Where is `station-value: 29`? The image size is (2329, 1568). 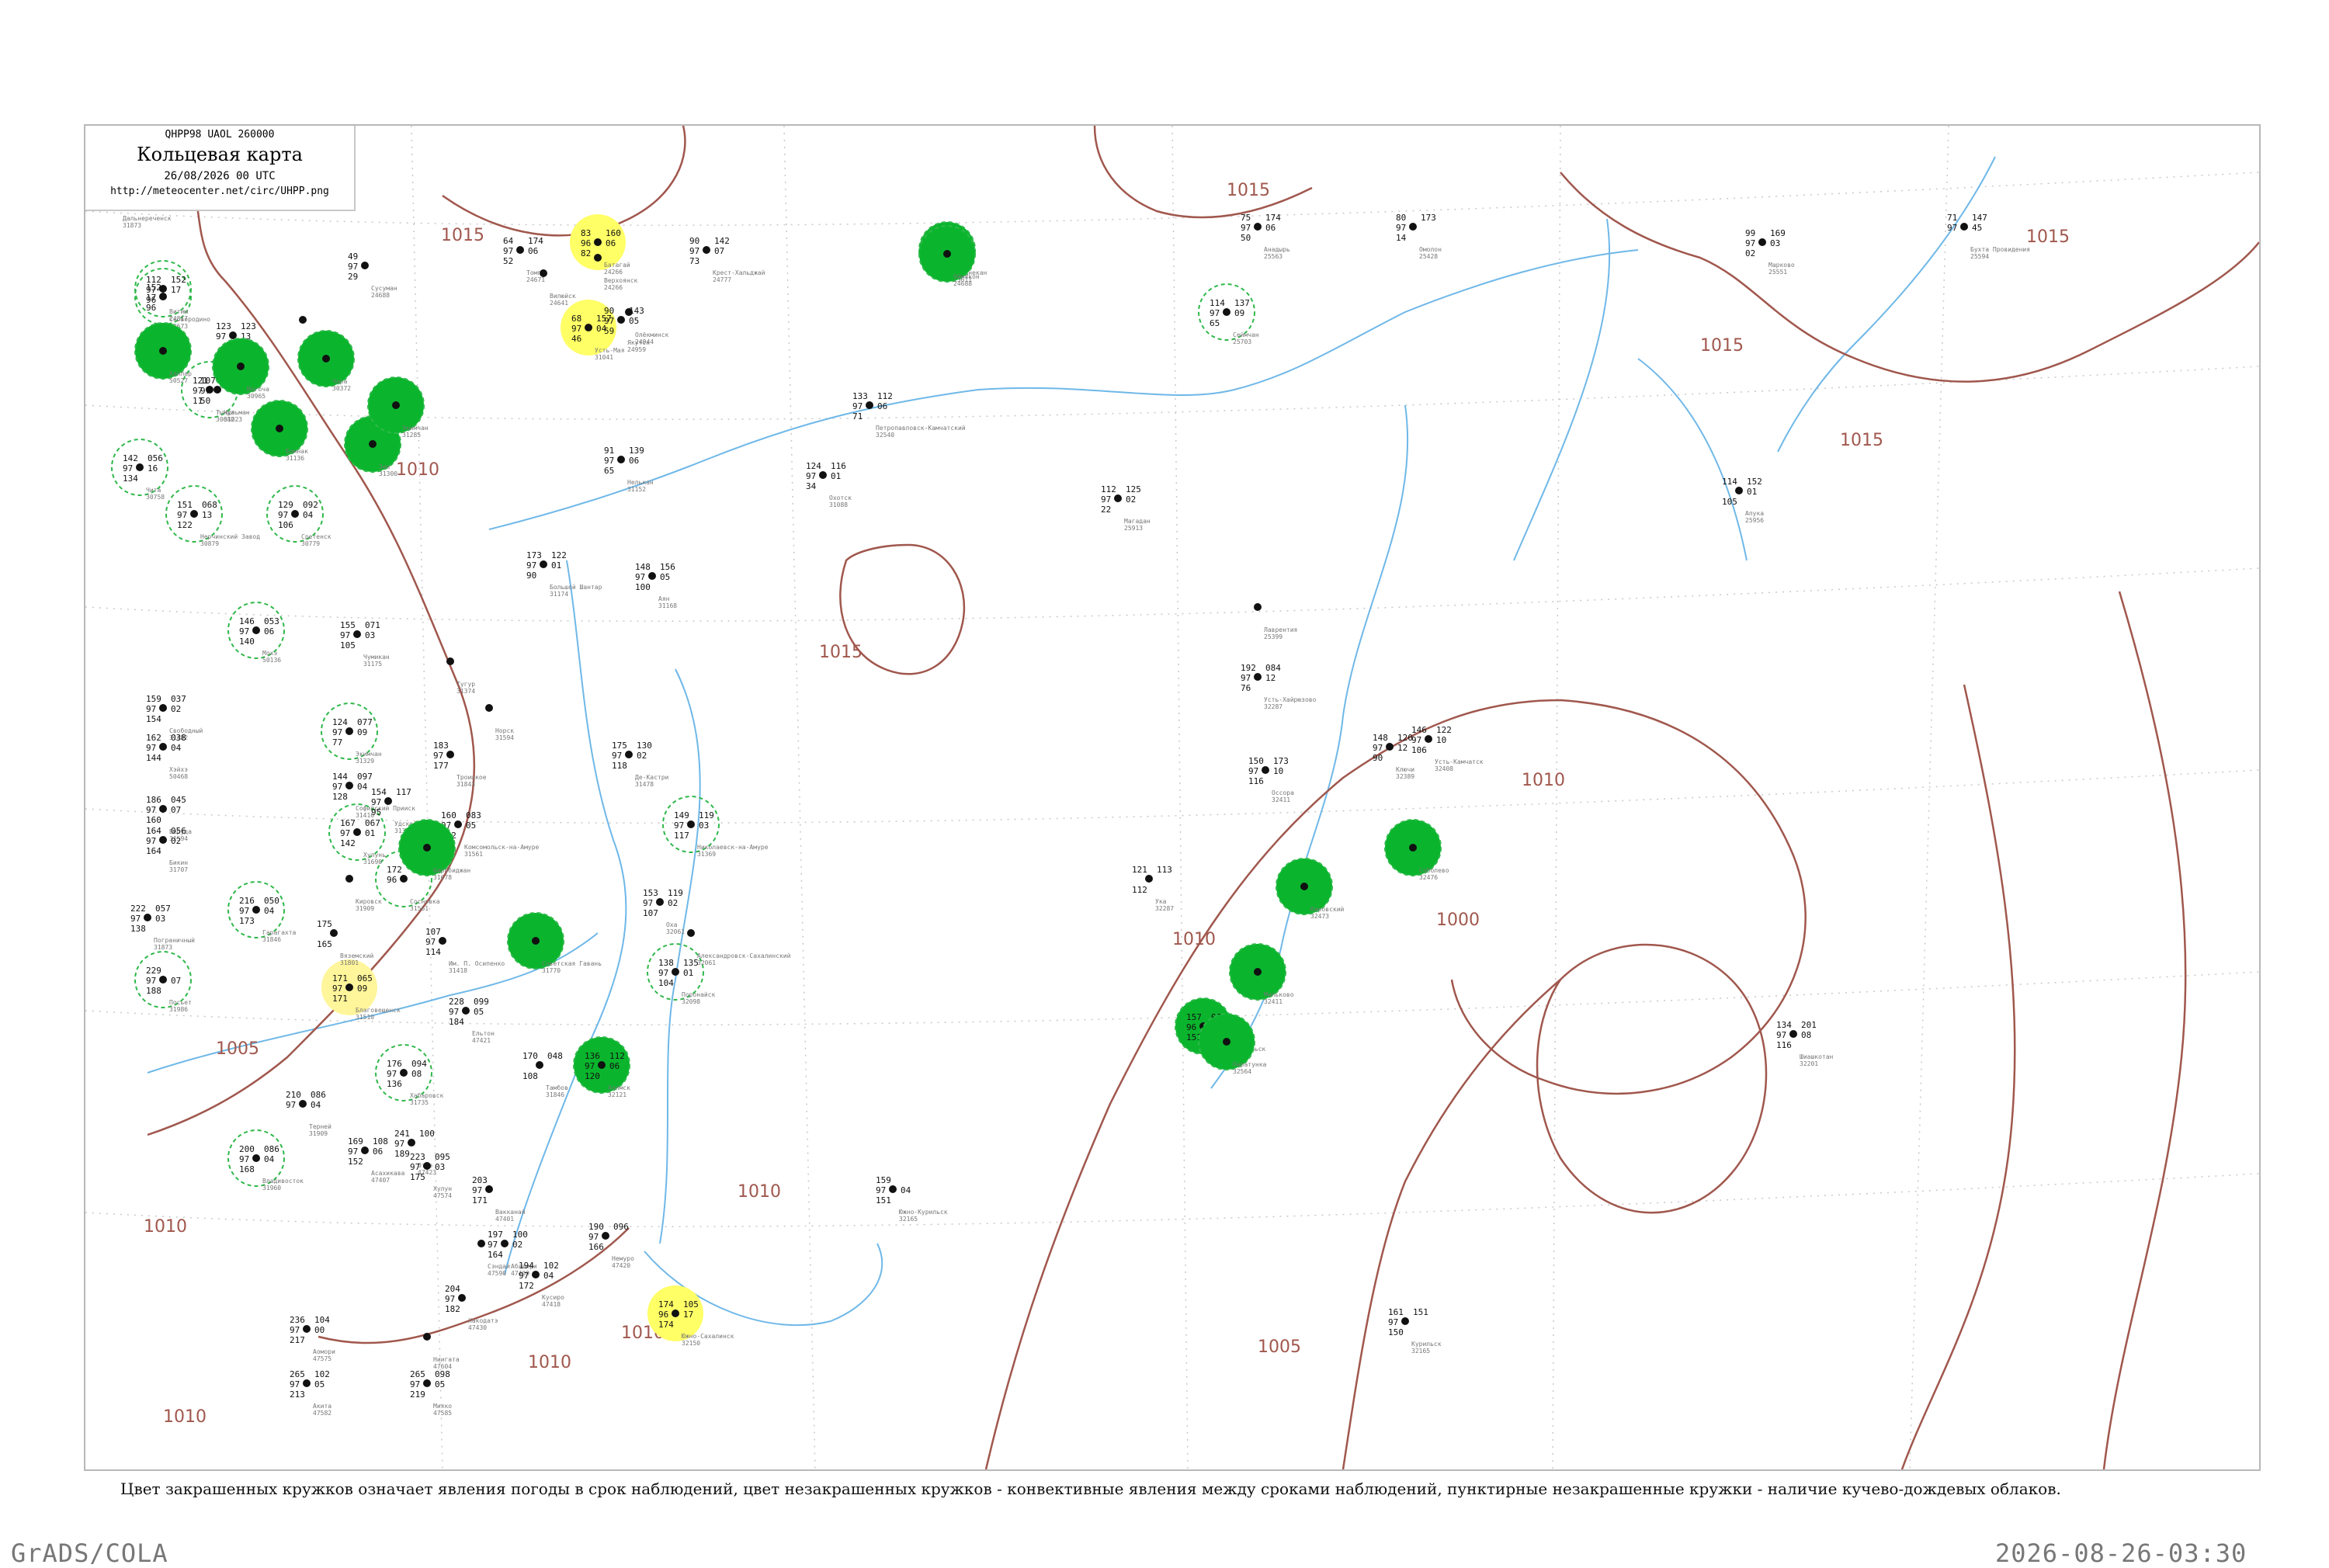
station-value: 29 is located at coordinates (353, 277).